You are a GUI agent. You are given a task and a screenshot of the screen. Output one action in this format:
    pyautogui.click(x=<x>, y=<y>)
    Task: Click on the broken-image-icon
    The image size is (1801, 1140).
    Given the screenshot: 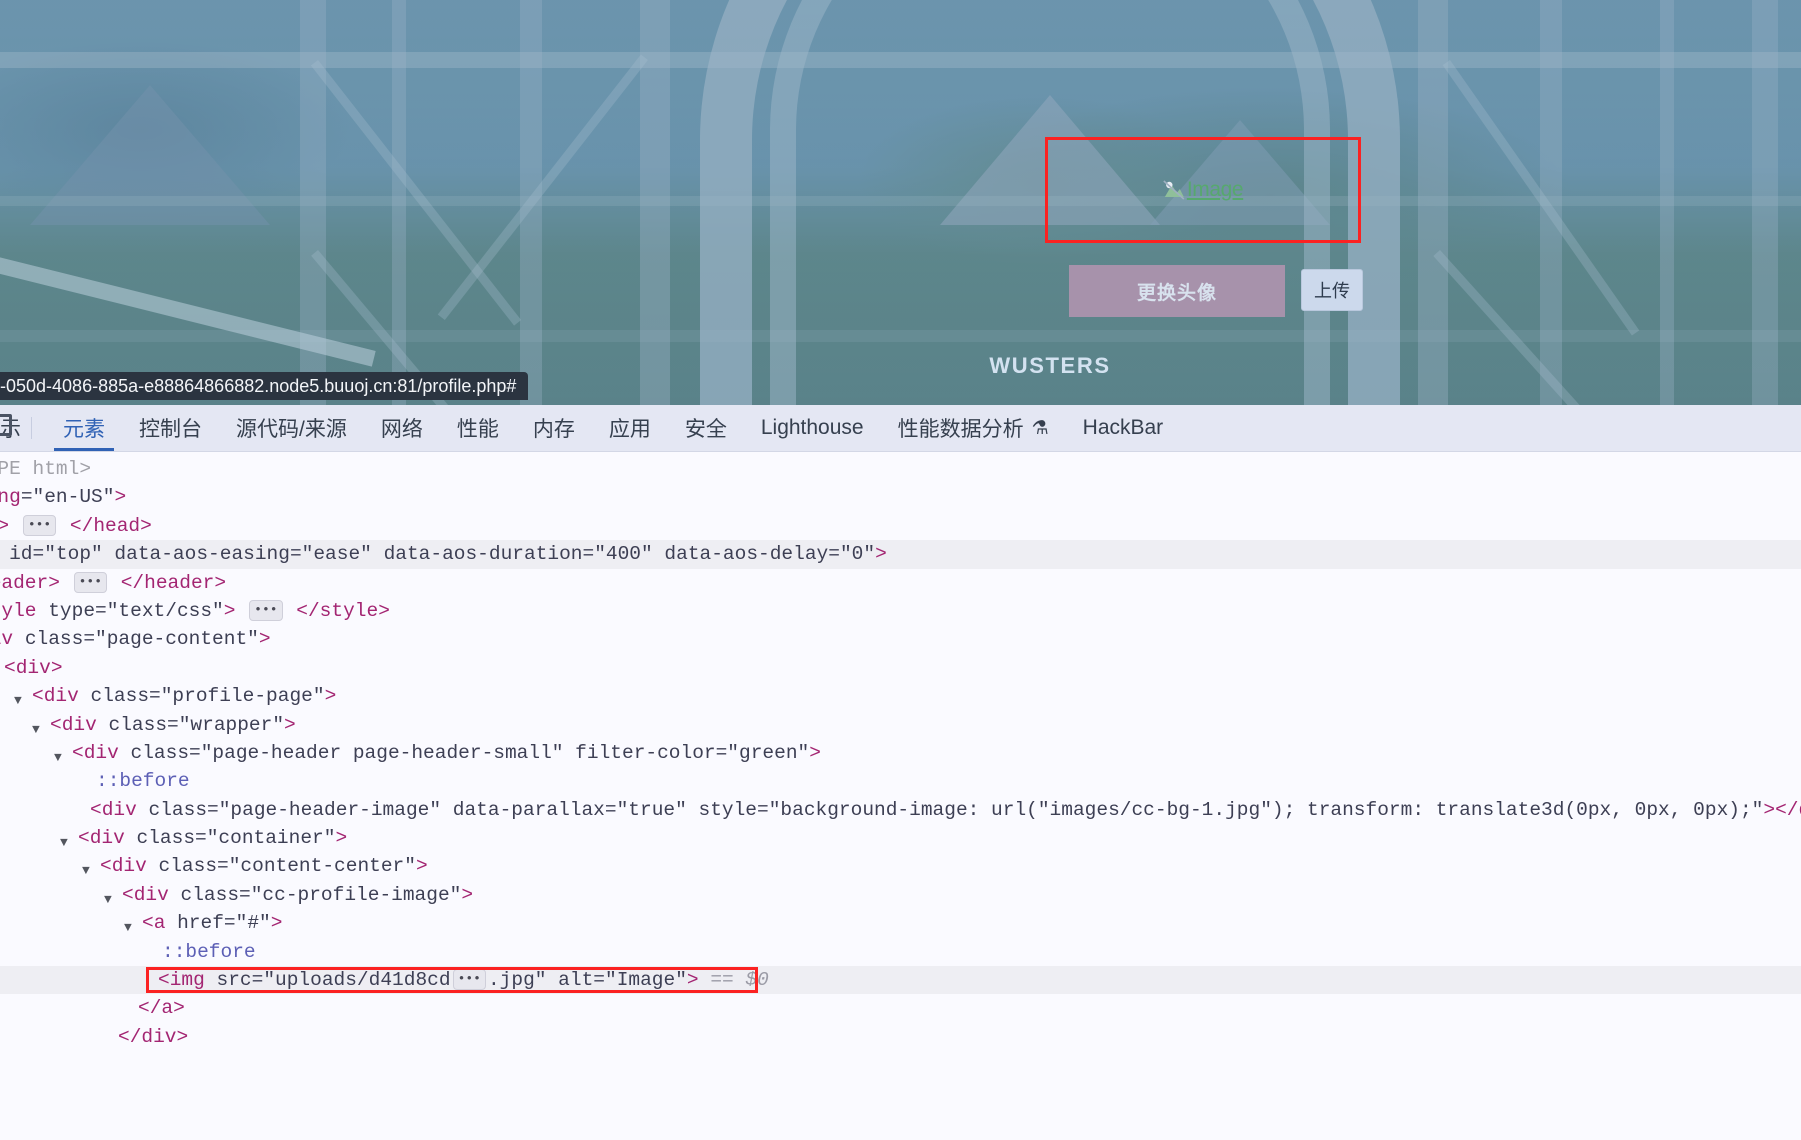 What is the action you would take?
    pyautogui.click(x=1174, y=190)
    